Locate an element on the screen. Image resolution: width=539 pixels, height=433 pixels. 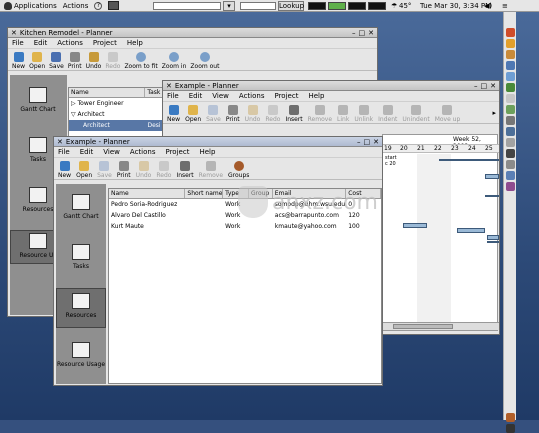
dropdown-button: ▾ is located at coordinates (229, 6).